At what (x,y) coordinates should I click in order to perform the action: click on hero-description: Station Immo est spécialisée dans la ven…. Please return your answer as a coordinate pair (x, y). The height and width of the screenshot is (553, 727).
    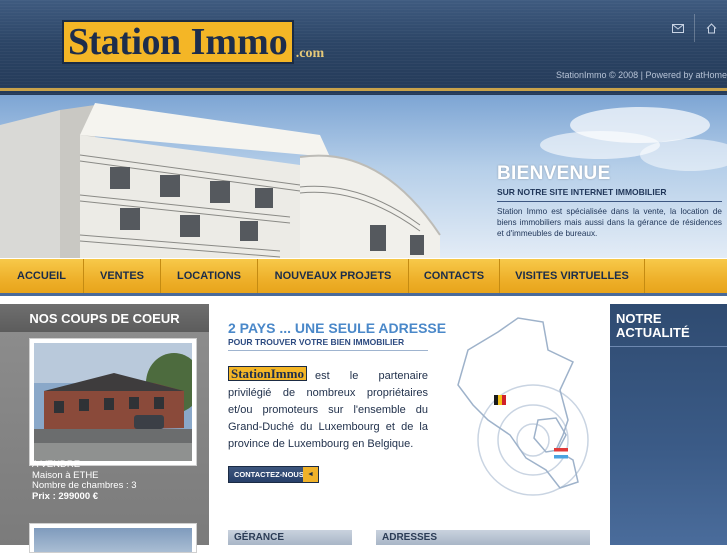
    Looking at the image, I should click on (609, 222).